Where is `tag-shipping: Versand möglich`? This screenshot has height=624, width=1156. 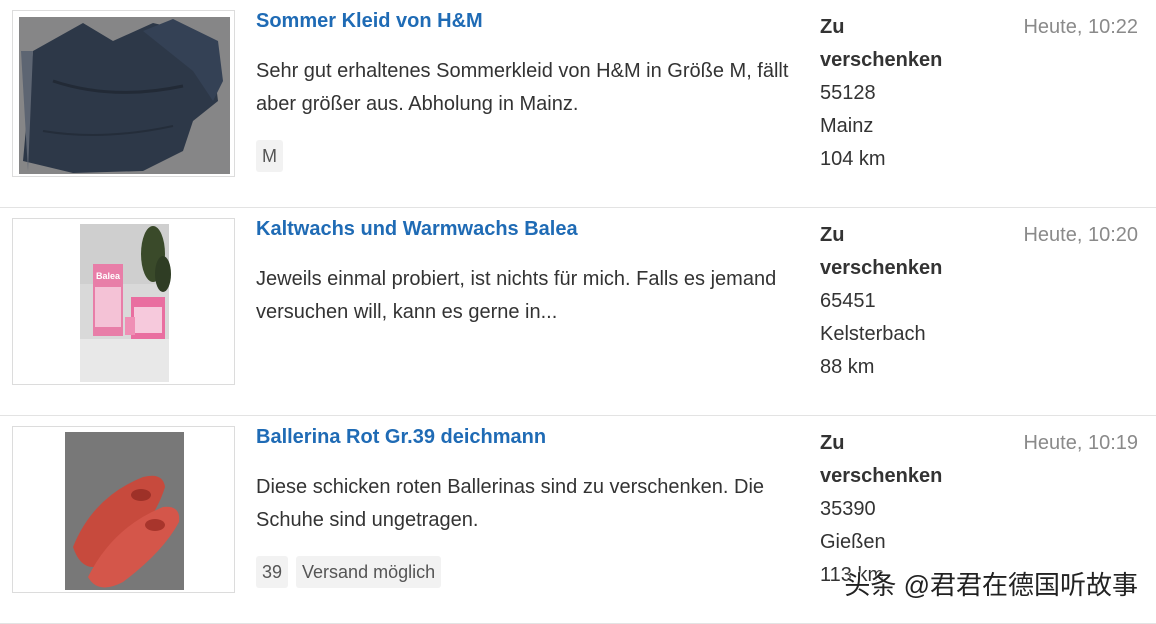
tag-shipping: Versand möglich is located at coordinates (369, 572).